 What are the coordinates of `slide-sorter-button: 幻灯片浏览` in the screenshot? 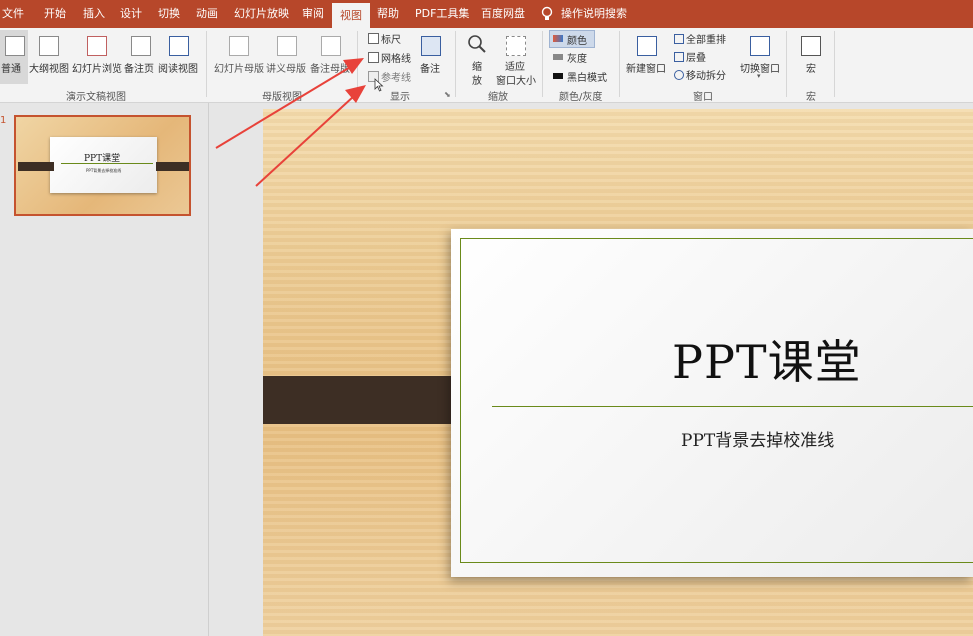 It's located at (97, 57).